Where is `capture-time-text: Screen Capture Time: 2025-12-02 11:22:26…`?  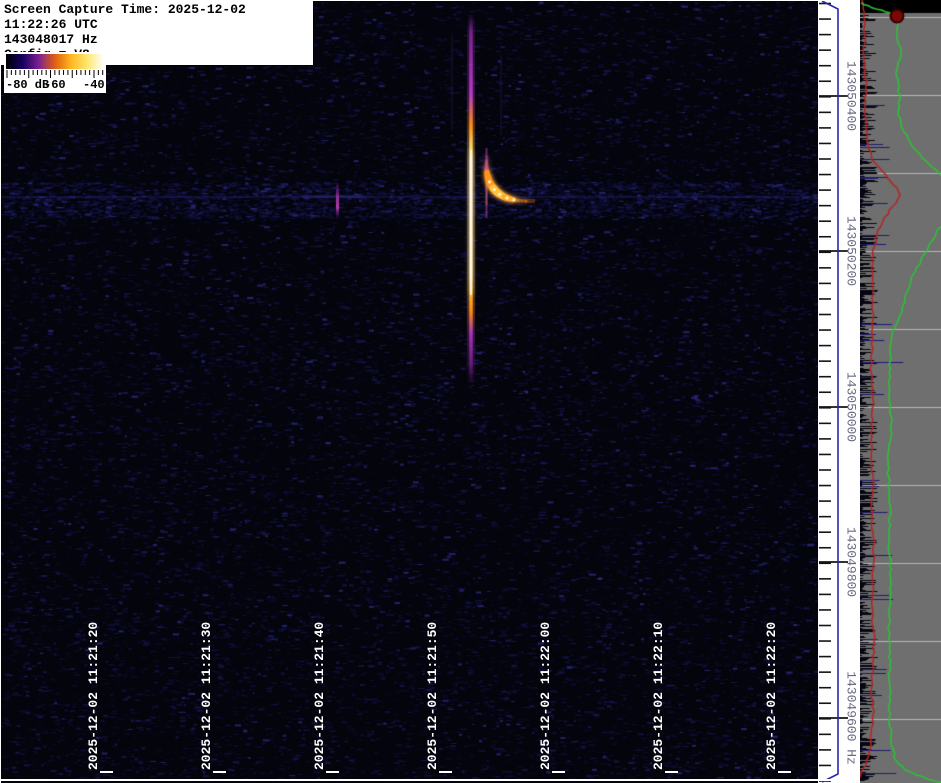 capture-time-text: Screen Capture Time: 2025-12-02 11:22:26… is located at coordinates (125, 17).